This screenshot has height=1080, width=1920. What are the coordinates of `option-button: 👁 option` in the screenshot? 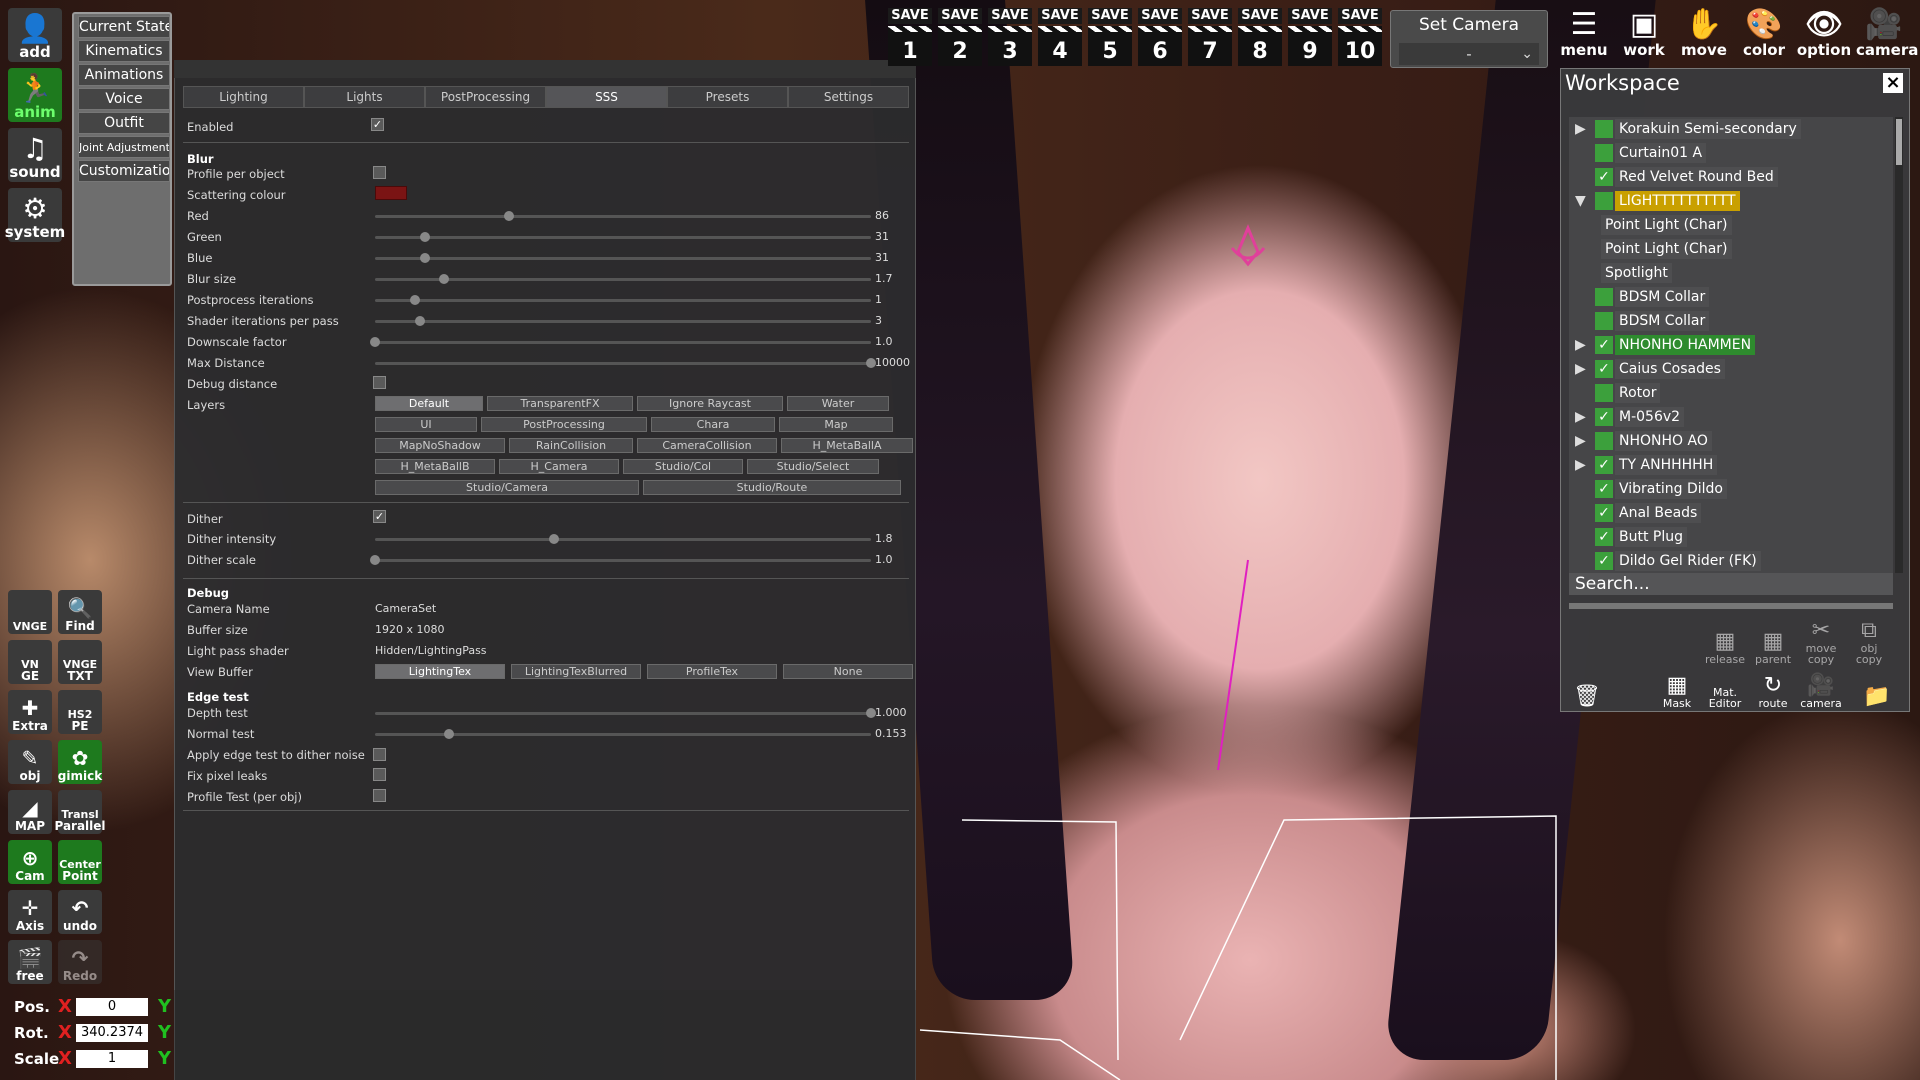 It's located at (1824, 34).